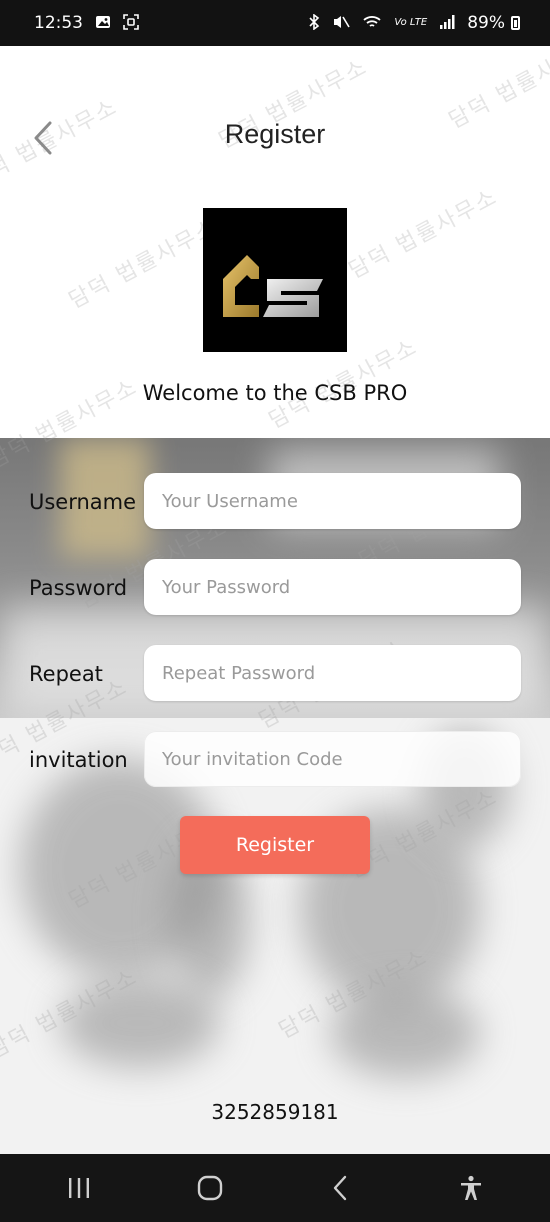 This screenshot has height=1222, width=550. Describe the element at coordinates (314, 22) in the screenshot. I see `bluetooth-icon` at that location.